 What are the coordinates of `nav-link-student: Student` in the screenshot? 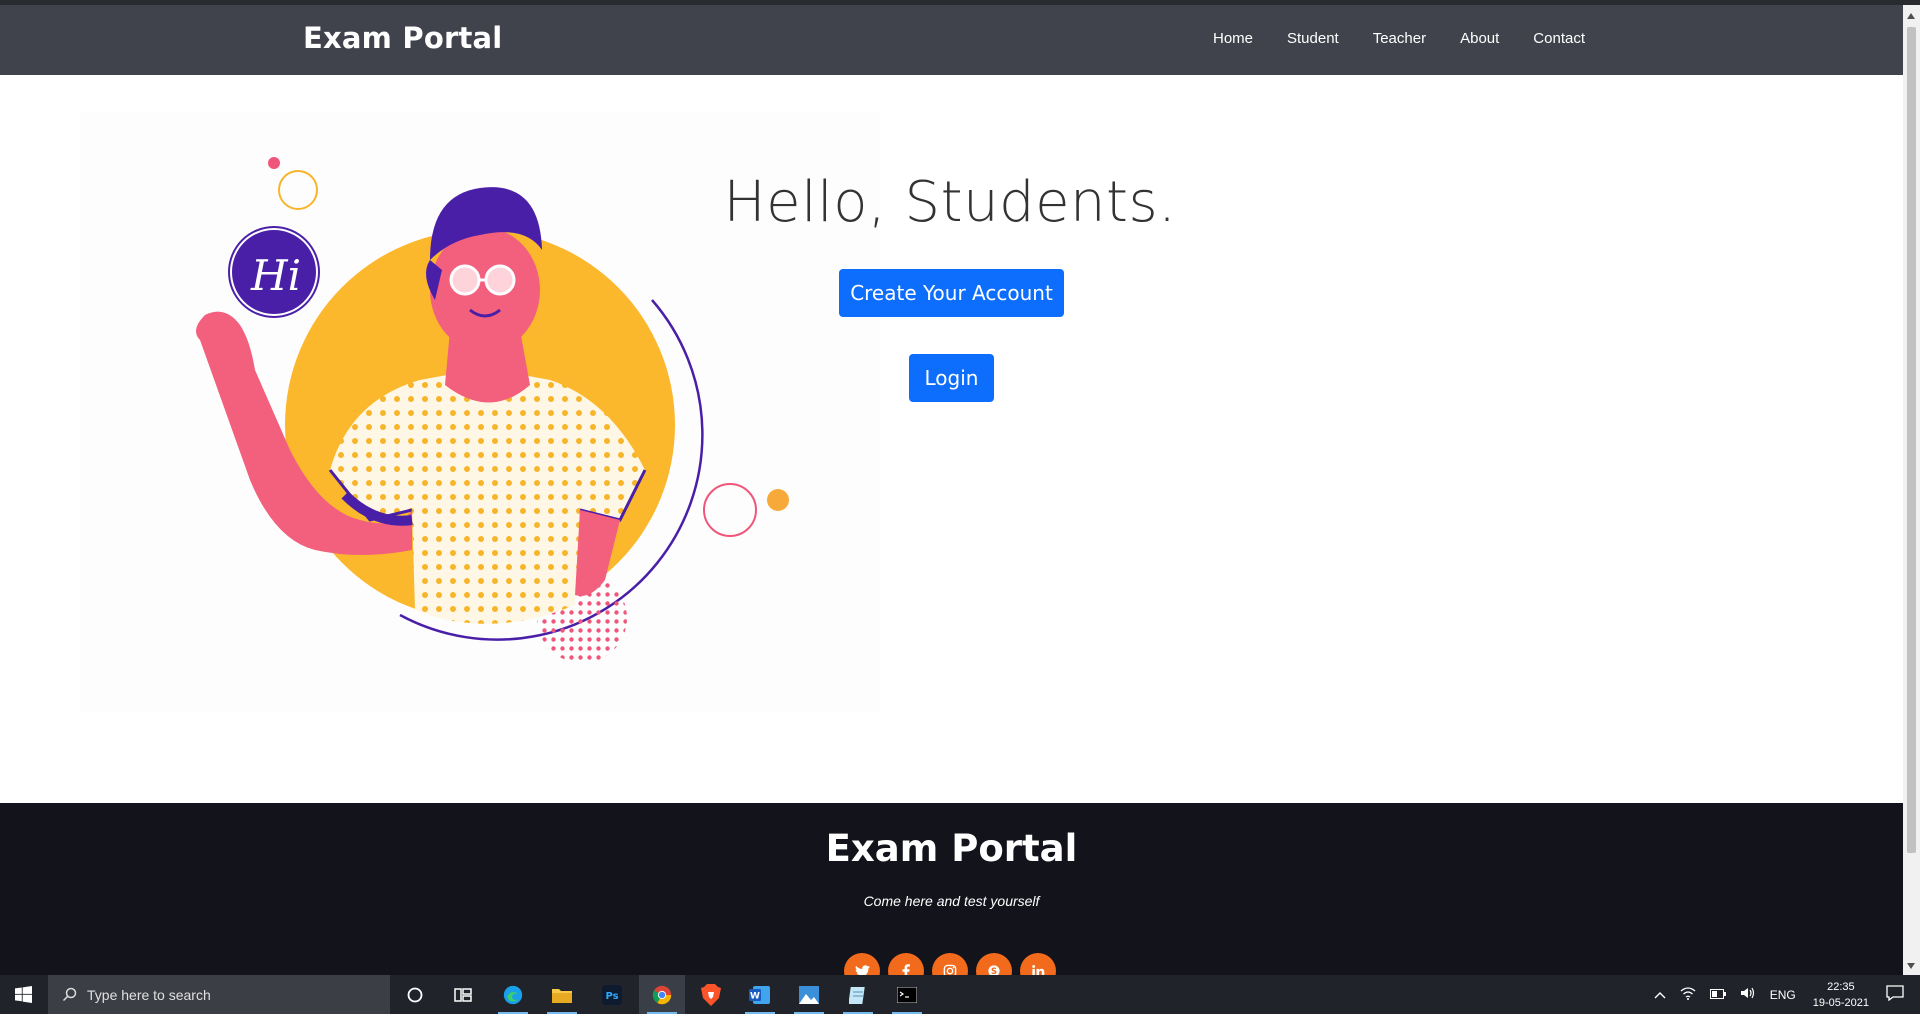 It's located at (1313, 38).